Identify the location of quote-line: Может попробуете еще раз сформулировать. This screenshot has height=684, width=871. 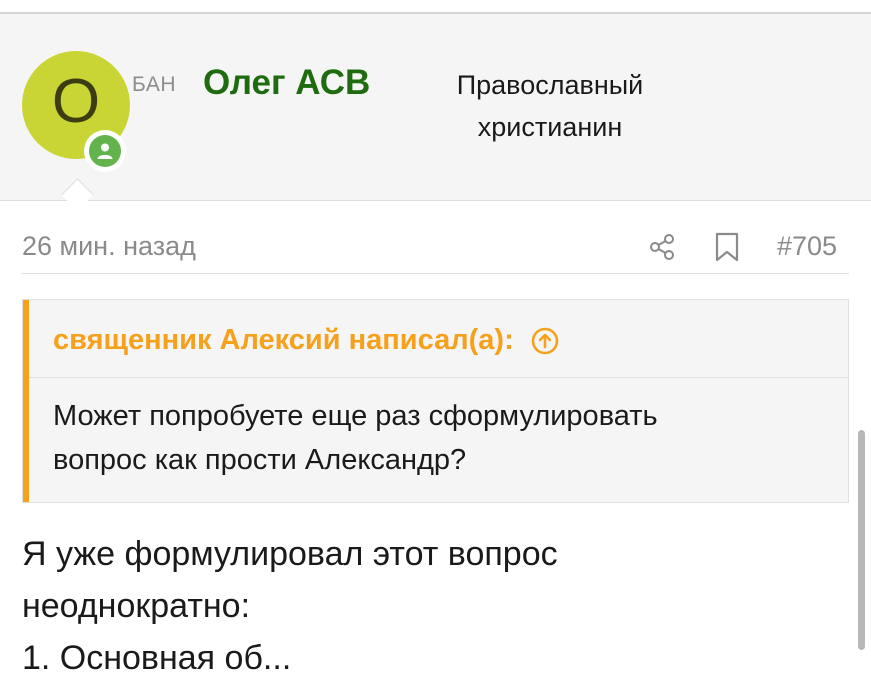
(355, 416).